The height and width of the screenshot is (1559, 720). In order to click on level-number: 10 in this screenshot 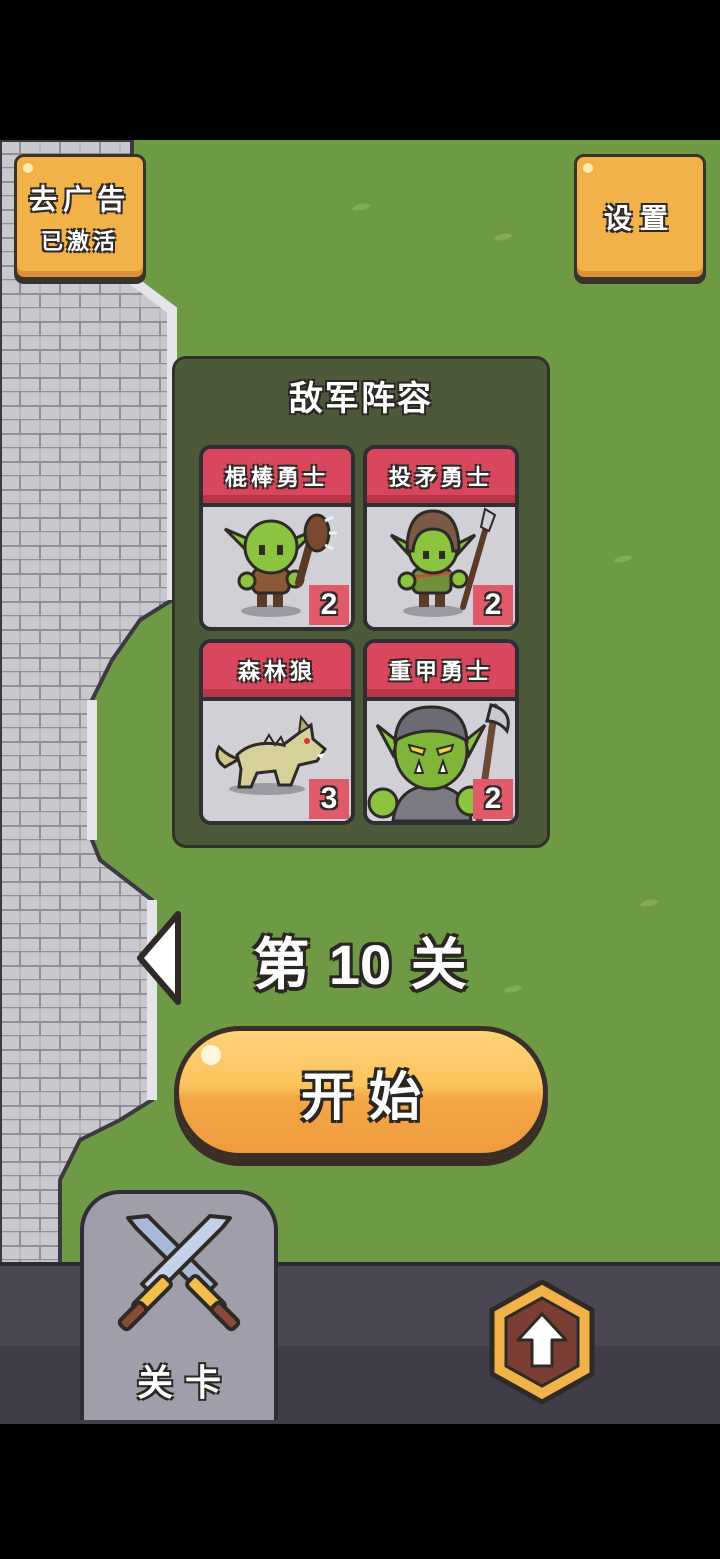, I will do `click(360, 964)`.